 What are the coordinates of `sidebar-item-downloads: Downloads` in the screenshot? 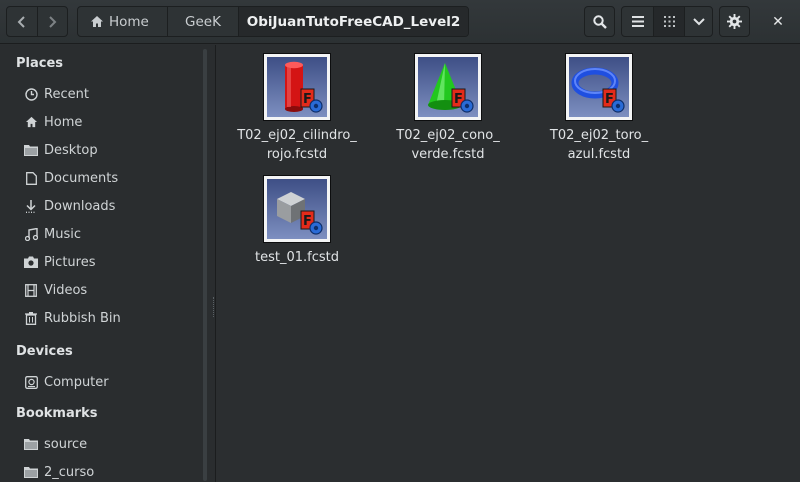 It's located at (114, 206).